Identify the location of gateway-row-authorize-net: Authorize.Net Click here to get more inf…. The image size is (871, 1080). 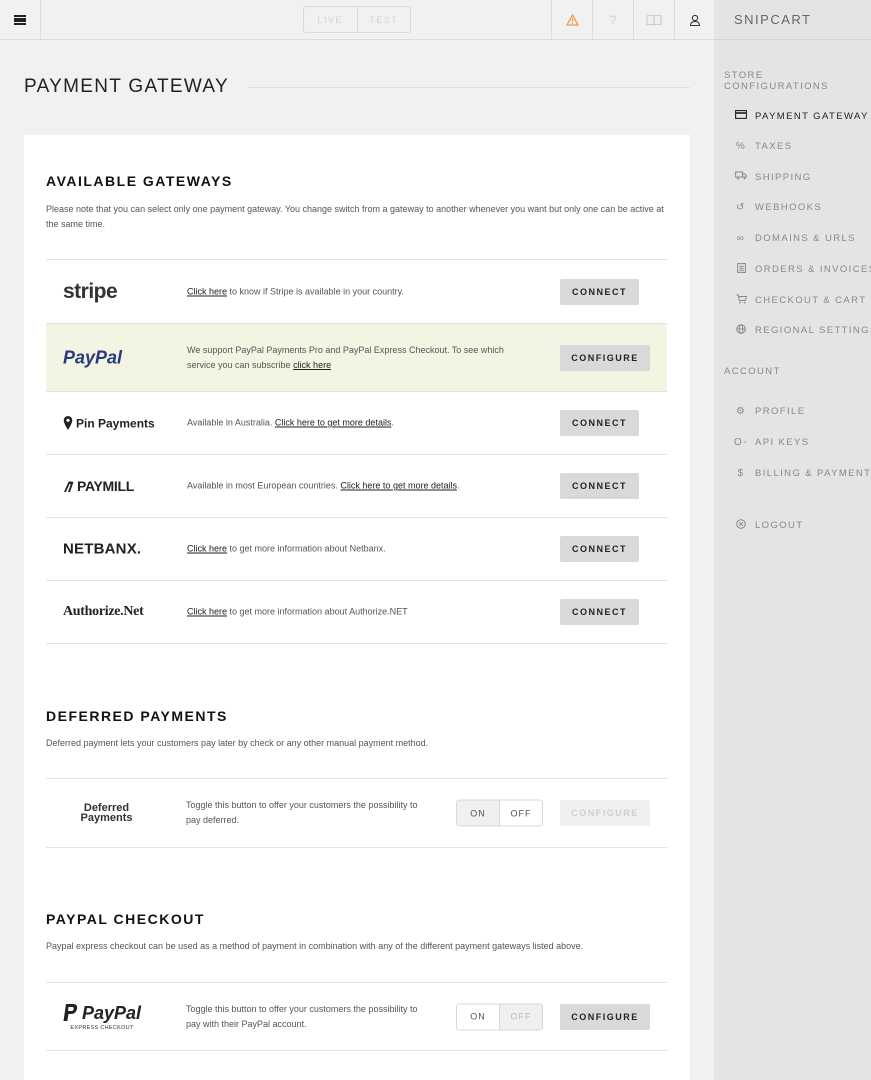
(356, 612).